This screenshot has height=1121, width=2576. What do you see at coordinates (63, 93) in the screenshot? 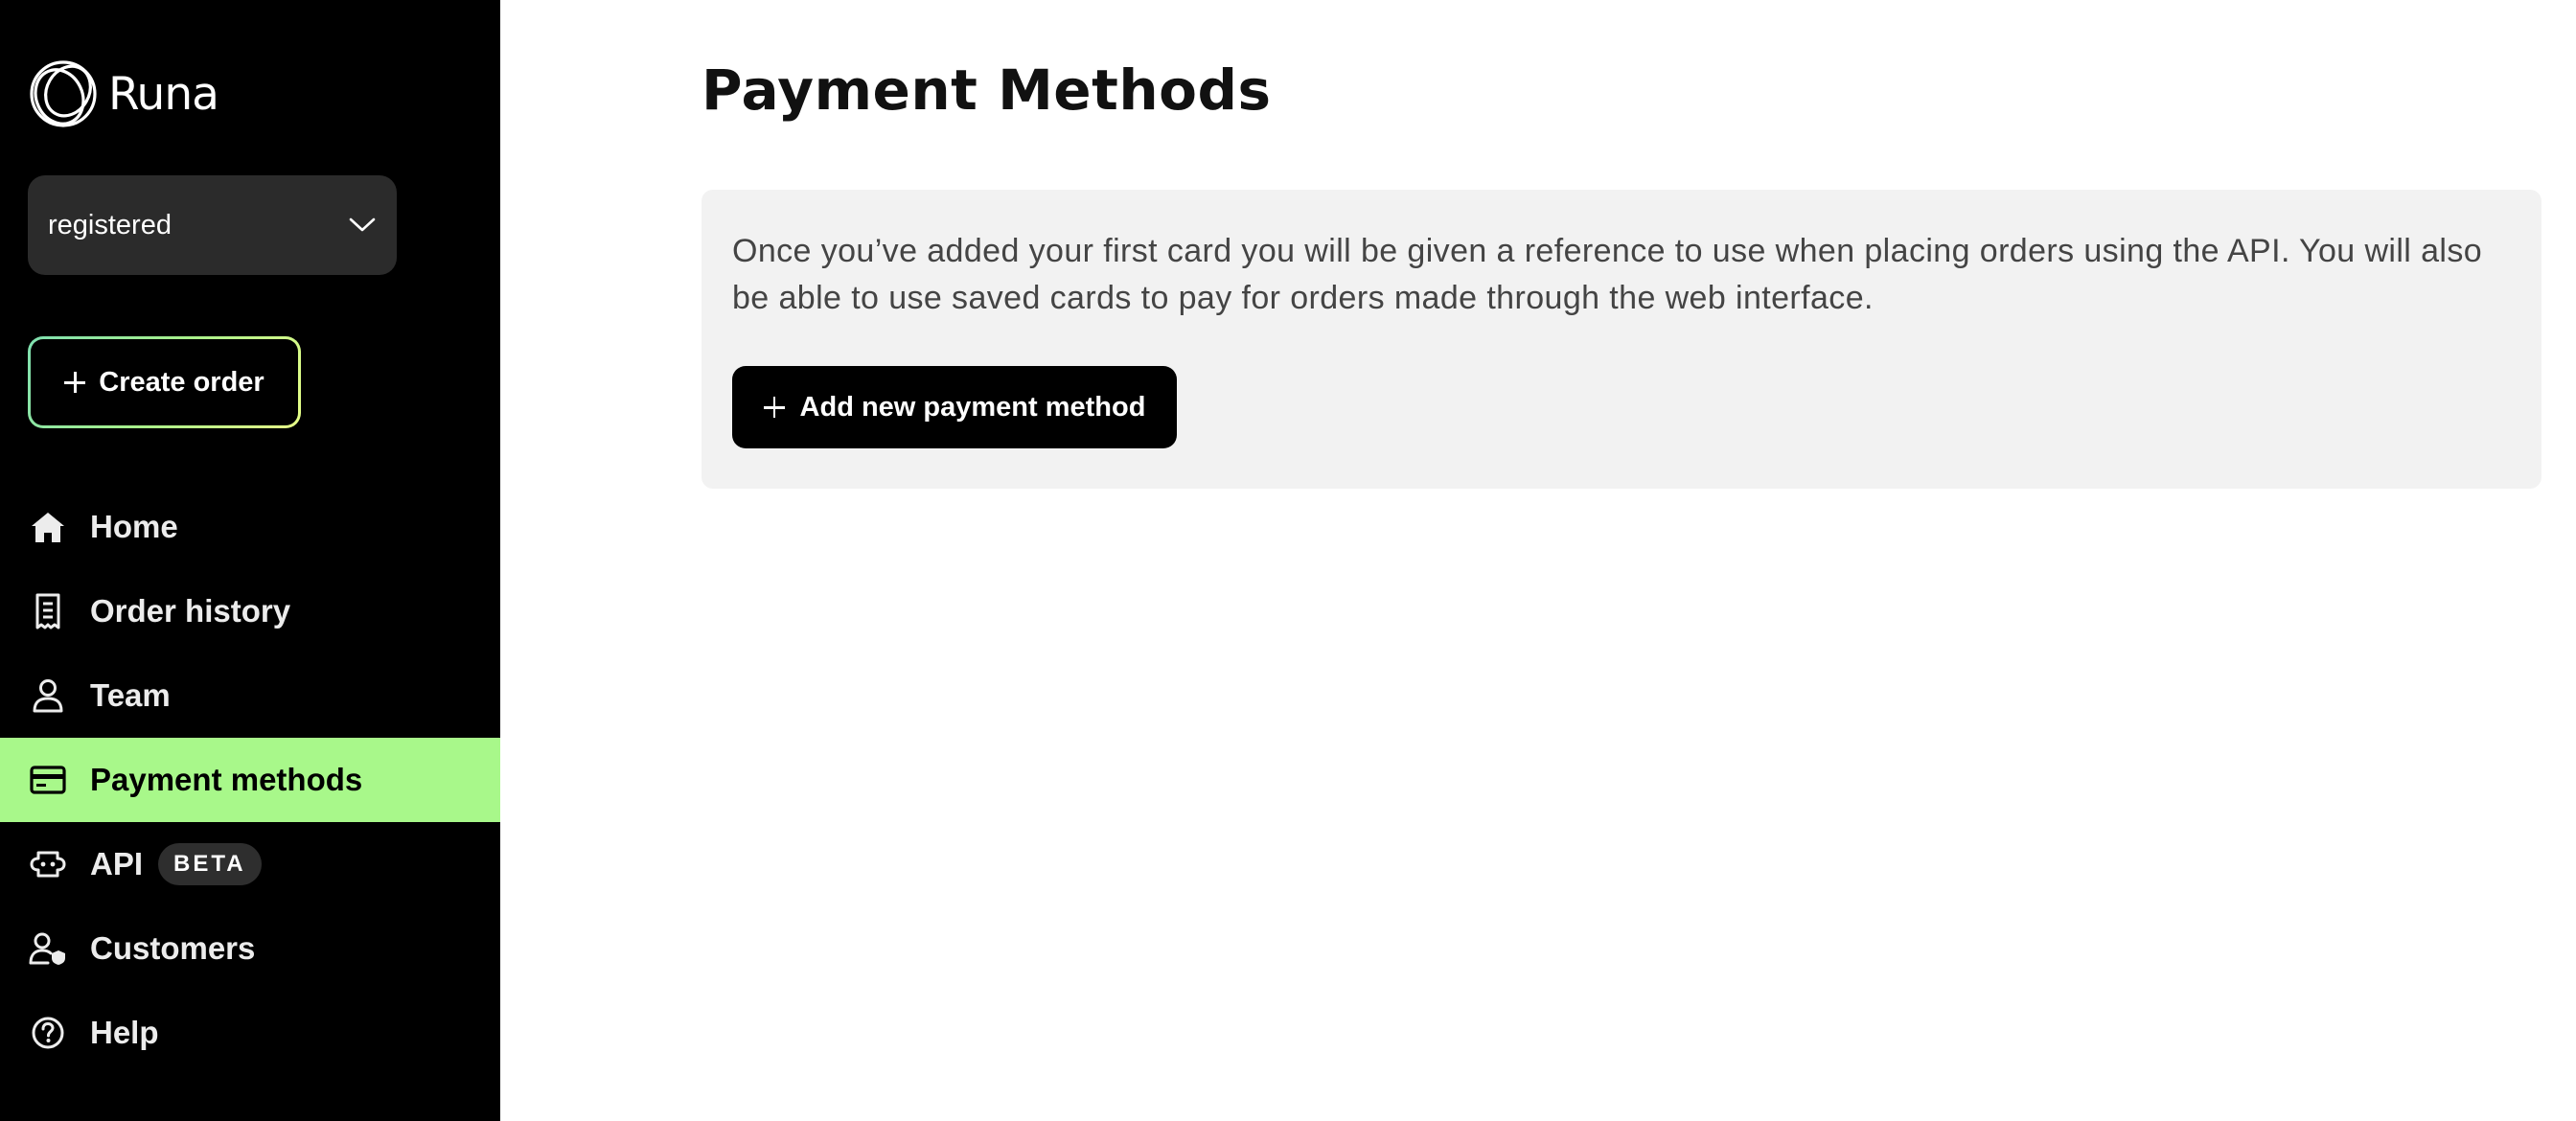
I see `runa-logo-icon` at bounding box center [63, 93].